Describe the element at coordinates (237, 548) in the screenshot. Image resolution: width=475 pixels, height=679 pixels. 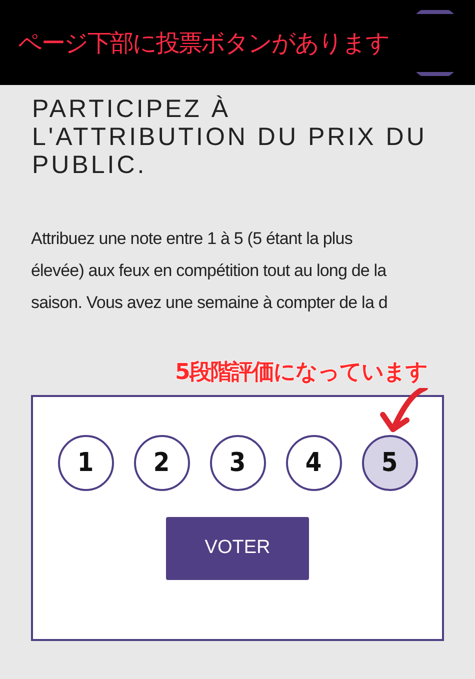
I see `vote-button: VOTER` at that location.